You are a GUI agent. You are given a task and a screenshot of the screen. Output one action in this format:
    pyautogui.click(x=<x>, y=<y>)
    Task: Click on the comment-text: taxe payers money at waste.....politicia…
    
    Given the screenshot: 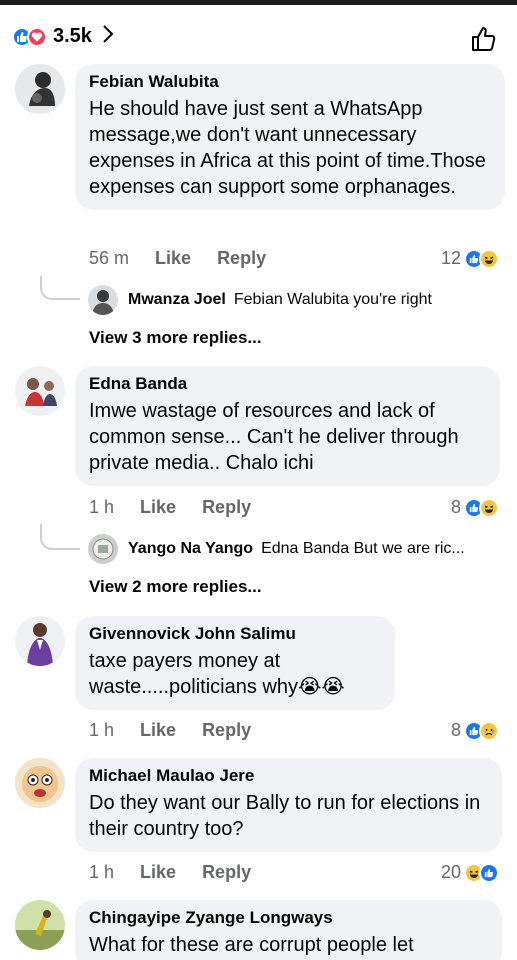 What is the action you would take?
    pyautogui.click(x=217, y=674)
    